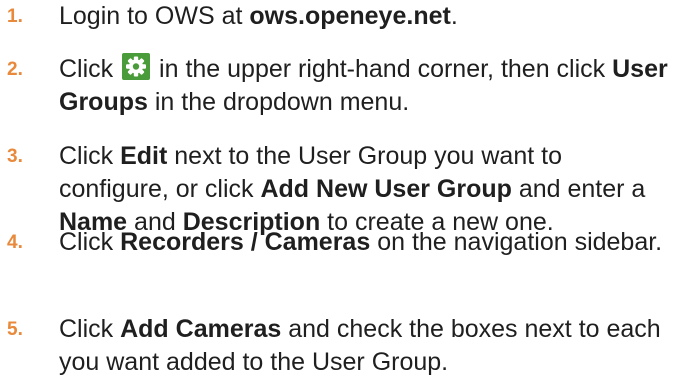 This screenshot has height=381, width=673. Describe the element at coordinates (15, 156) in the screenshot. I see `step-number: 3.` at that location.